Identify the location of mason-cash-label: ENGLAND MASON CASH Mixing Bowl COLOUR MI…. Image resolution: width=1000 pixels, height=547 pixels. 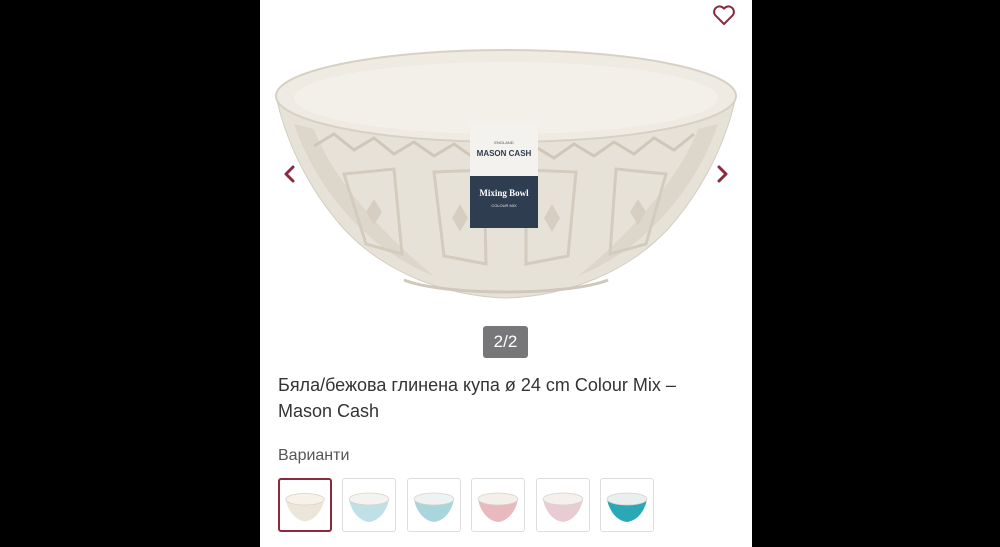
(504, 176).